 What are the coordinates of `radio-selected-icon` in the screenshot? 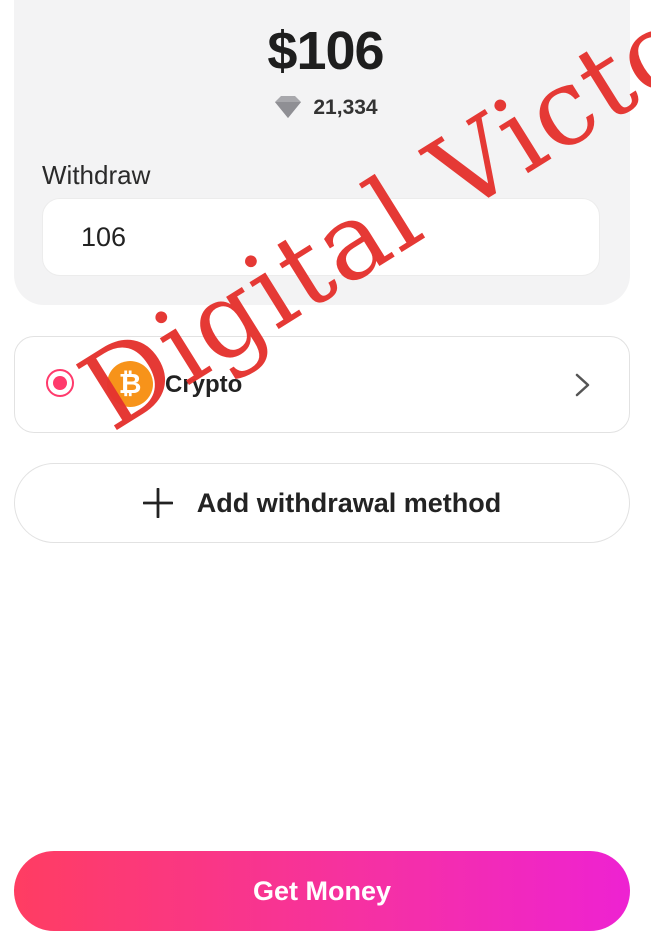 It's located at (60, 383).